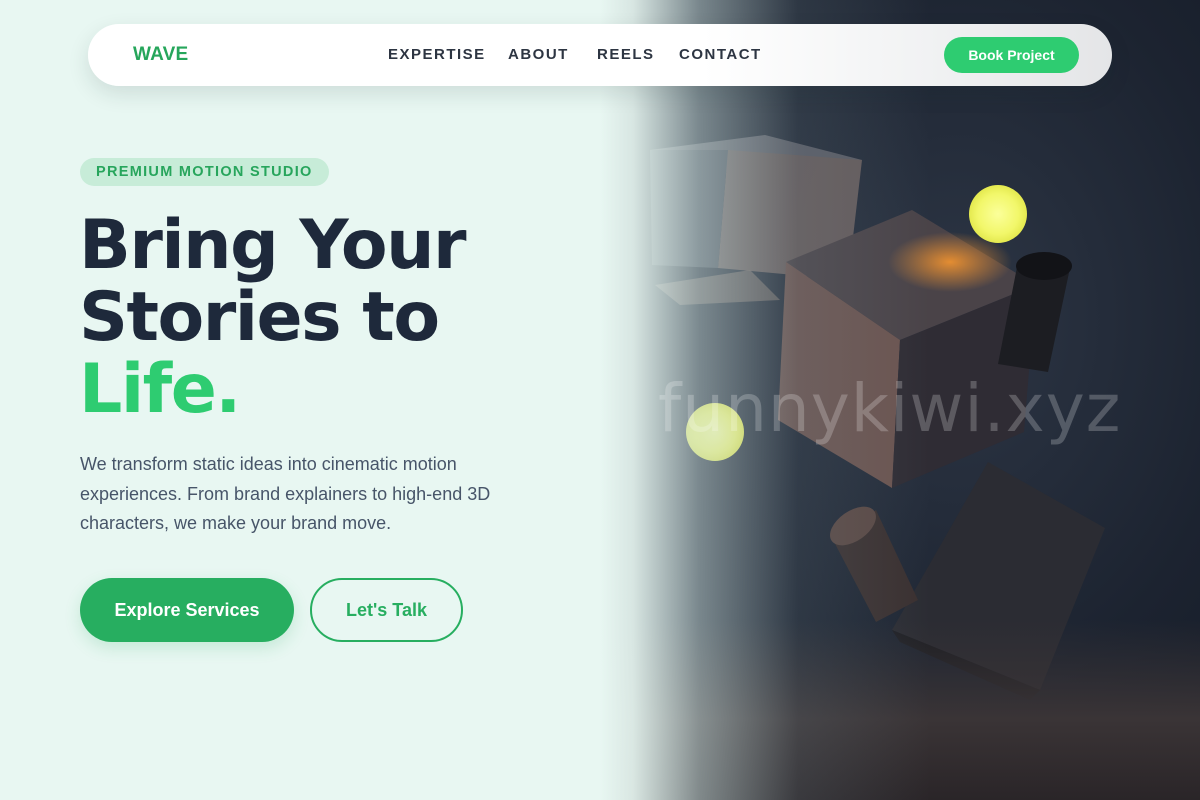 Image resolution: width=1200 pixels, height=800 pixels. I want to click on hero-headline: Bring Your Stories to Life., so click(339, 318).